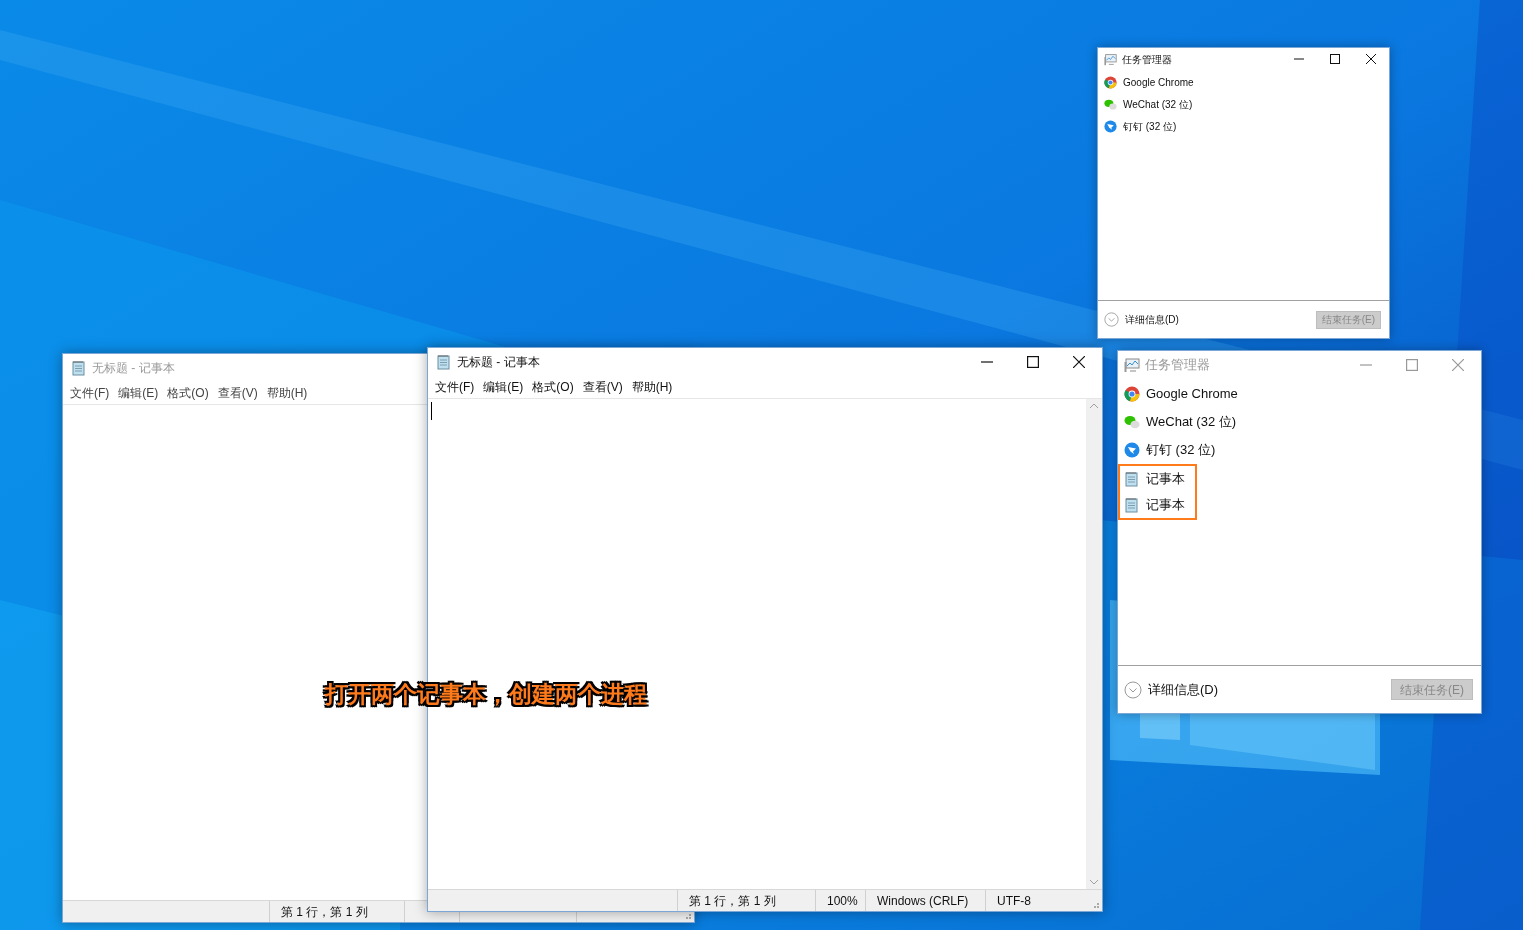 The height and width of the screenshot is (930, 1523). What do you see at coordinates (1014, 901) in the screenshot?
I see `status-text: UTF-8` at bounding box center [1014, 901].